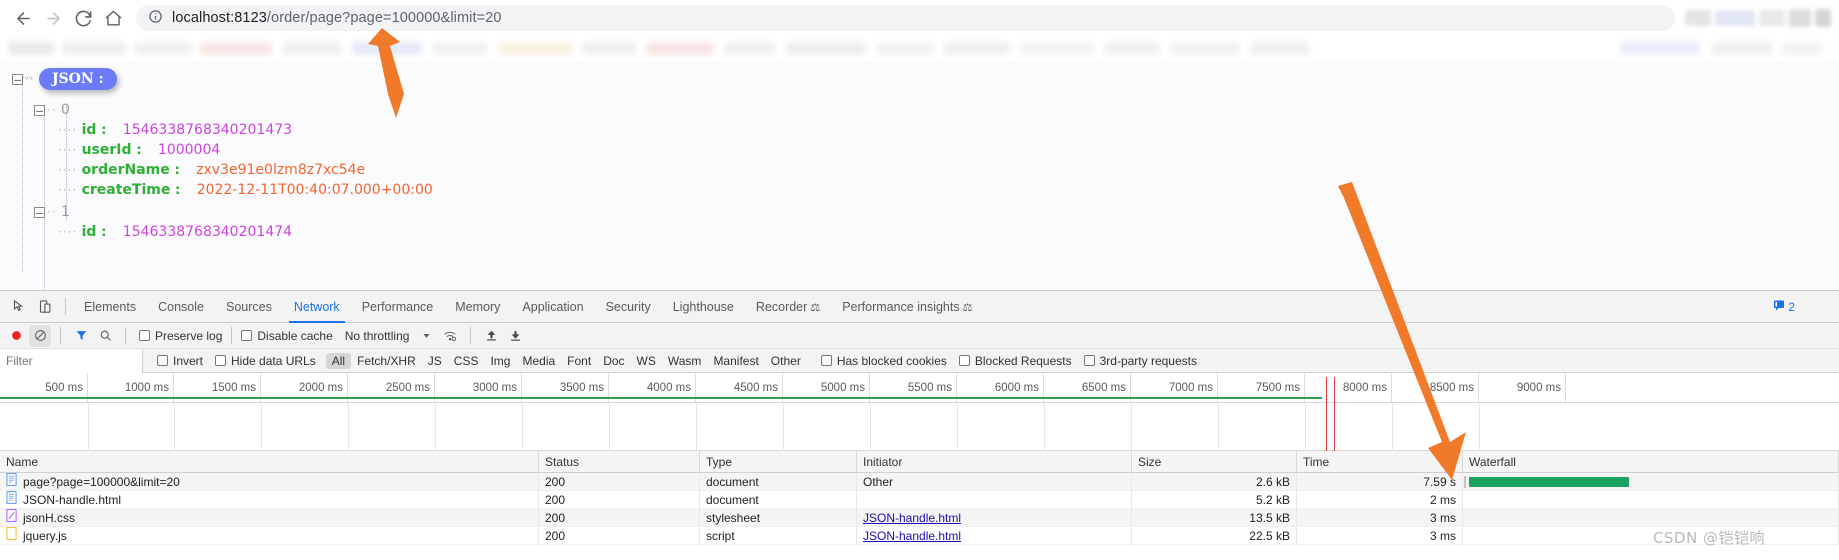 Image resolution: width=1839 pixels, height=560 pixels. Describe the element at coordinates (249, 307) in the screenshot. I see `tab-sources: Sources` at that location.